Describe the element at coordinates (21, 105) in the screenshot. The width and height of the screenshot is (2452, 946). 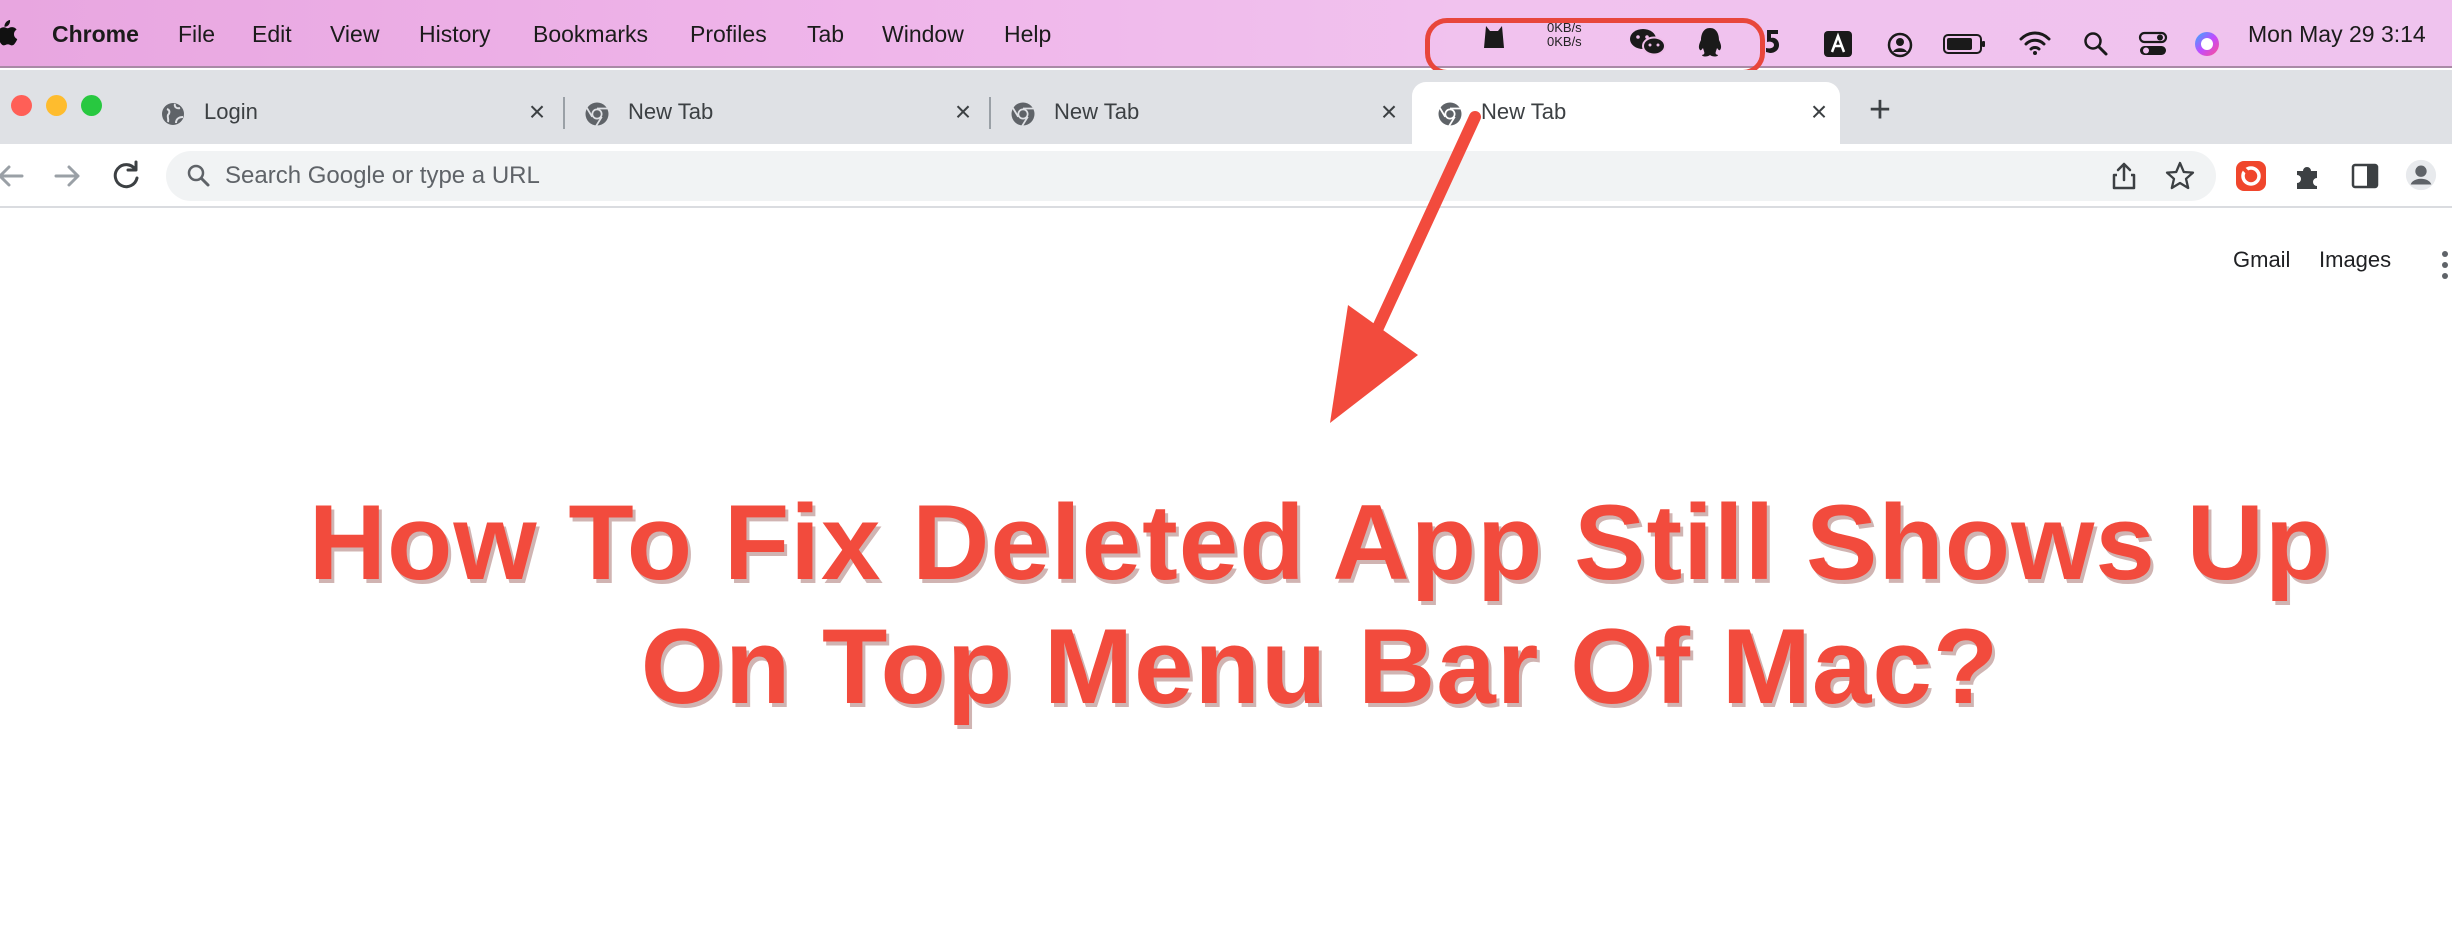
I see `window-close-button` at that location.